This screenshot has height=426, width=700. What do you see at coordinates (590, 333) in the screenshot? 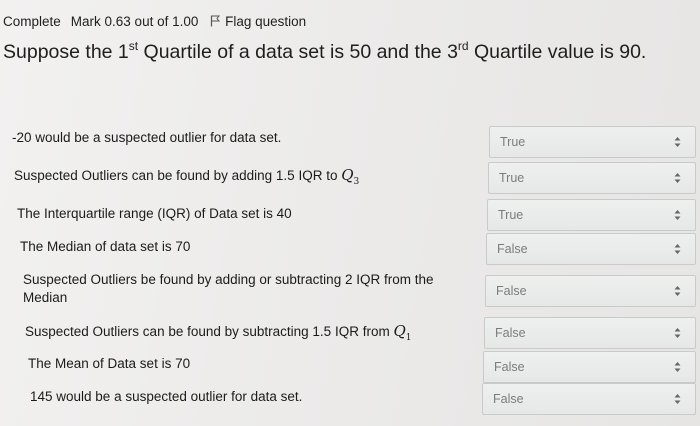
I see `answer-select-6: False` at bounding box center [590, 333].